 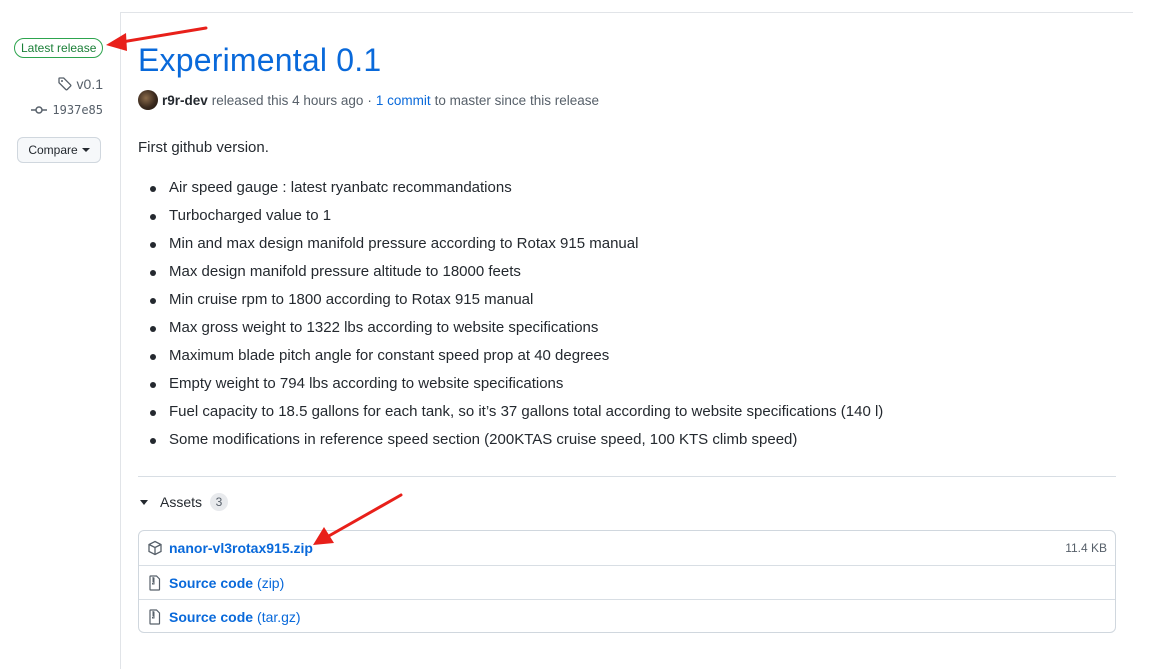 I want to click on tag-label: v0.1, so click(x=89, y=84).